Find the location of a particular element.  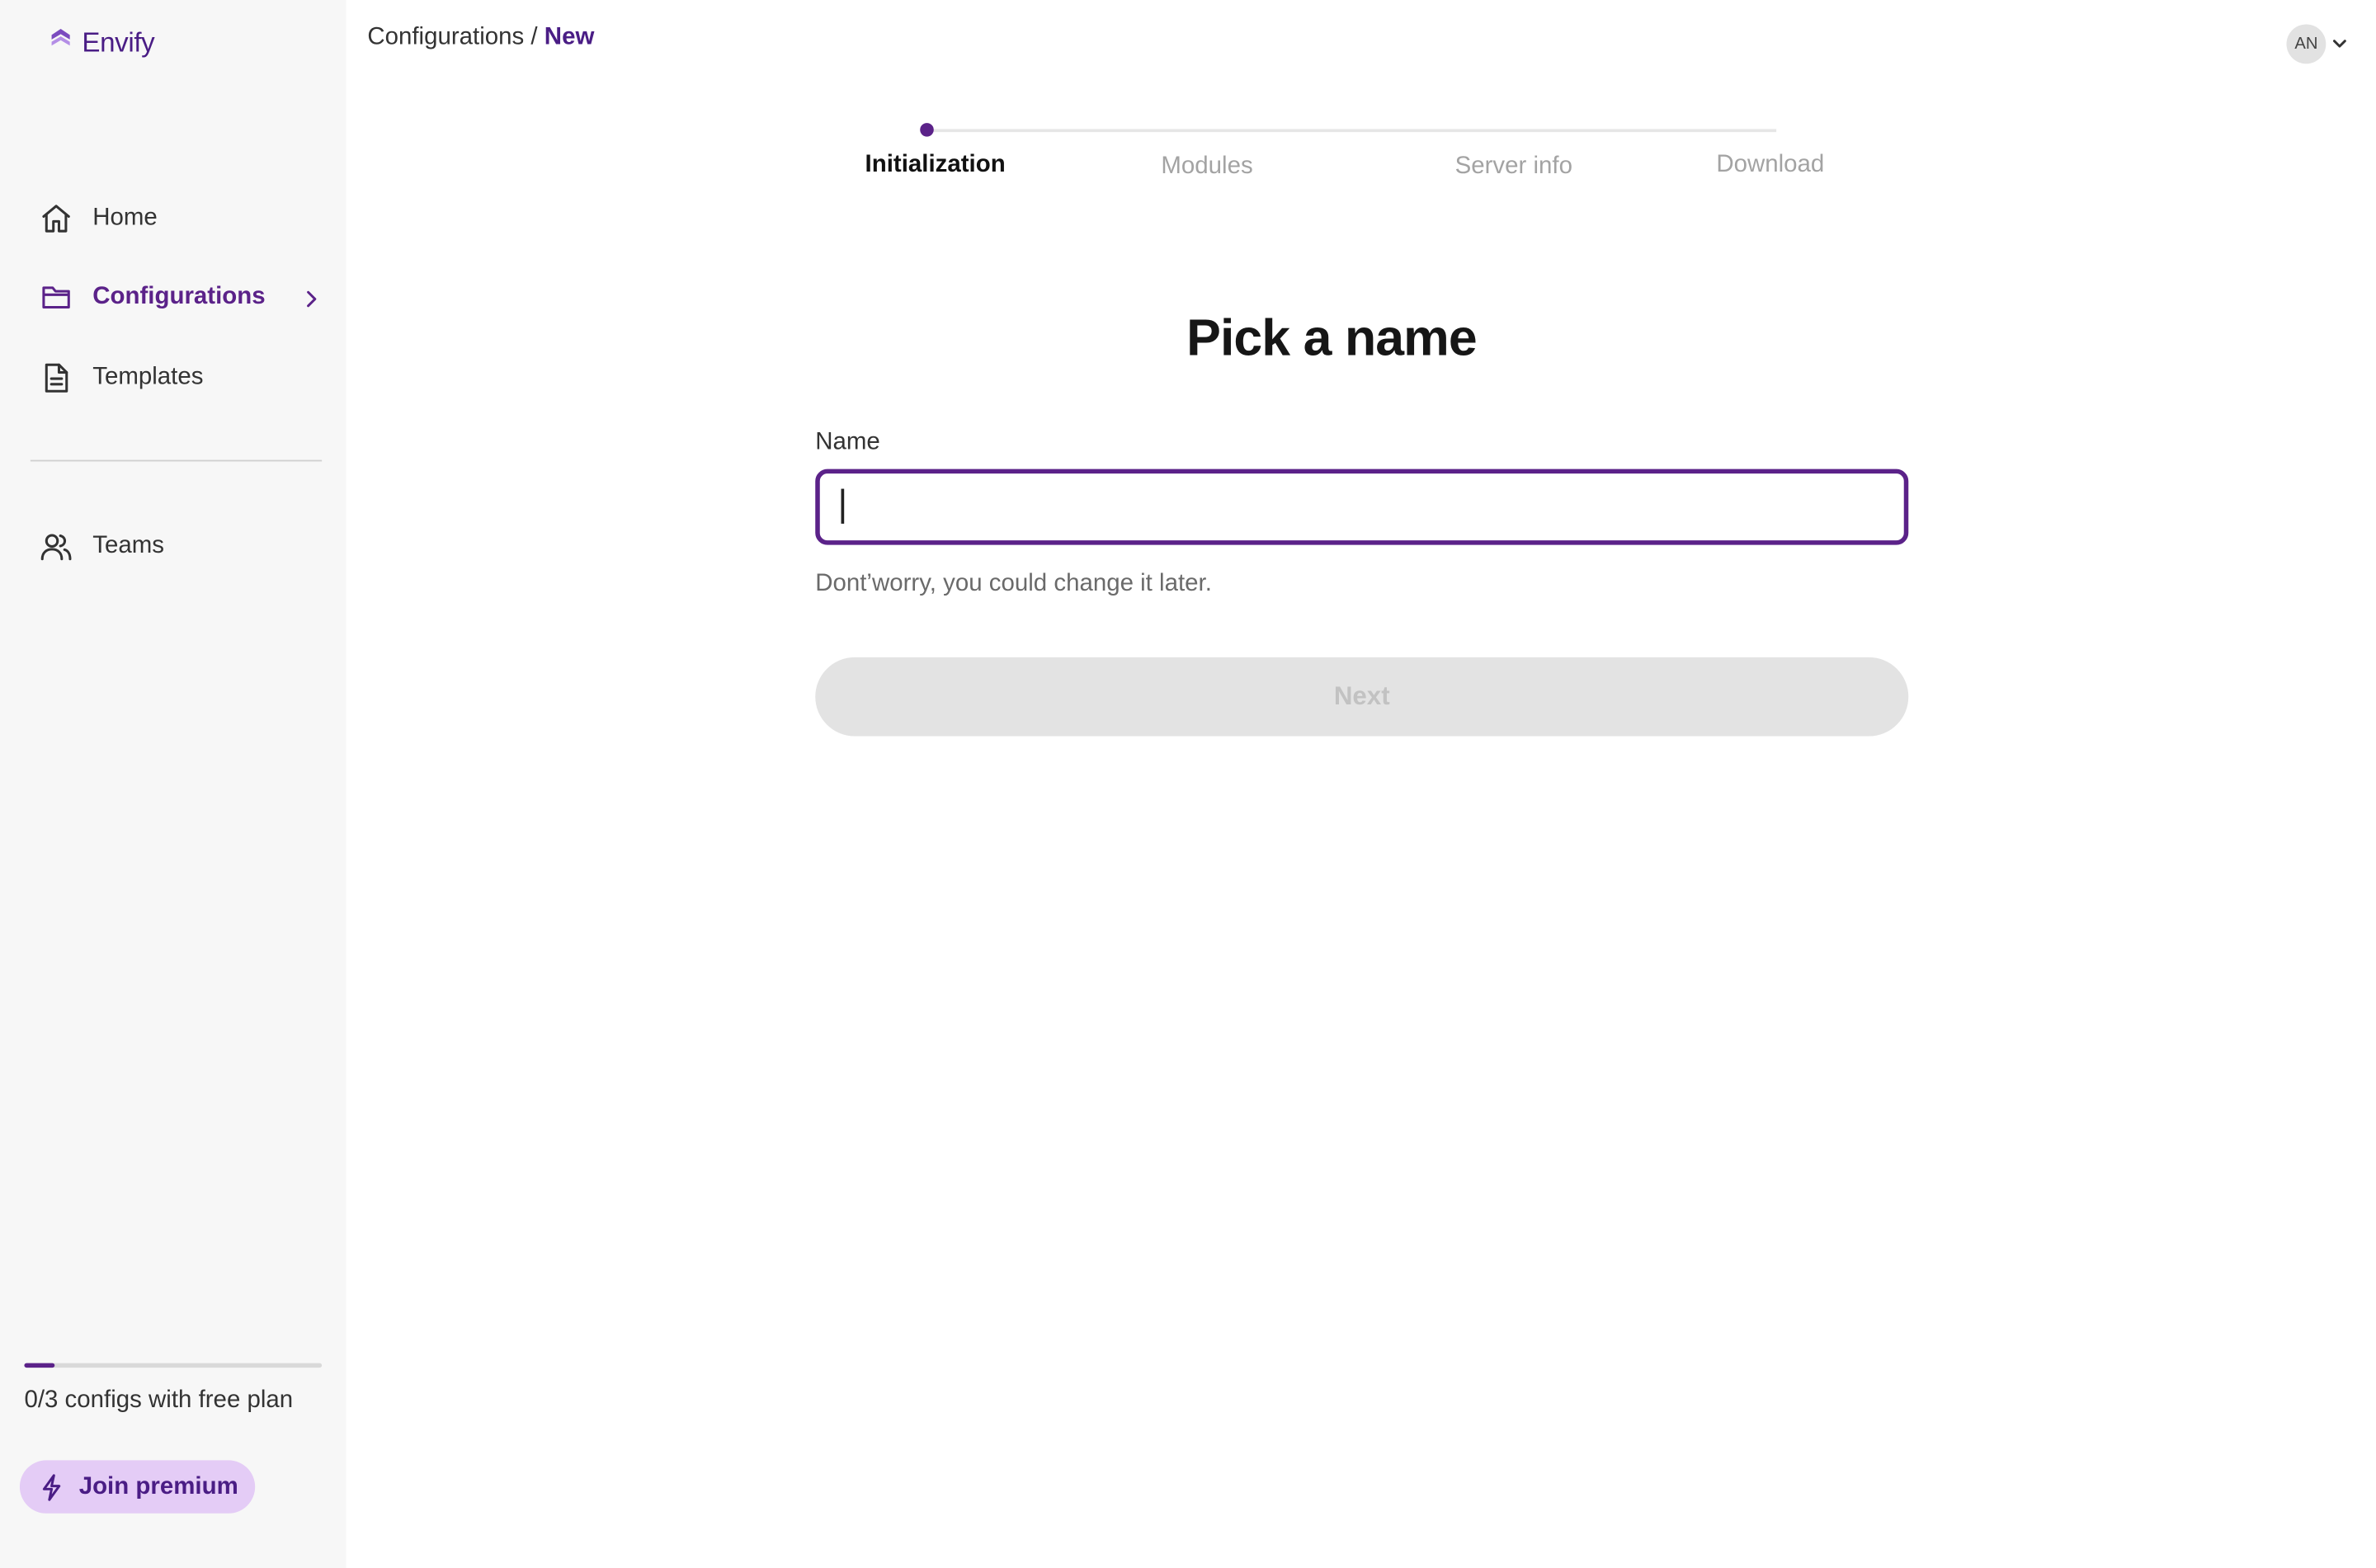

sidebar-item-label: Configurations is located at coordinates (179, 297).